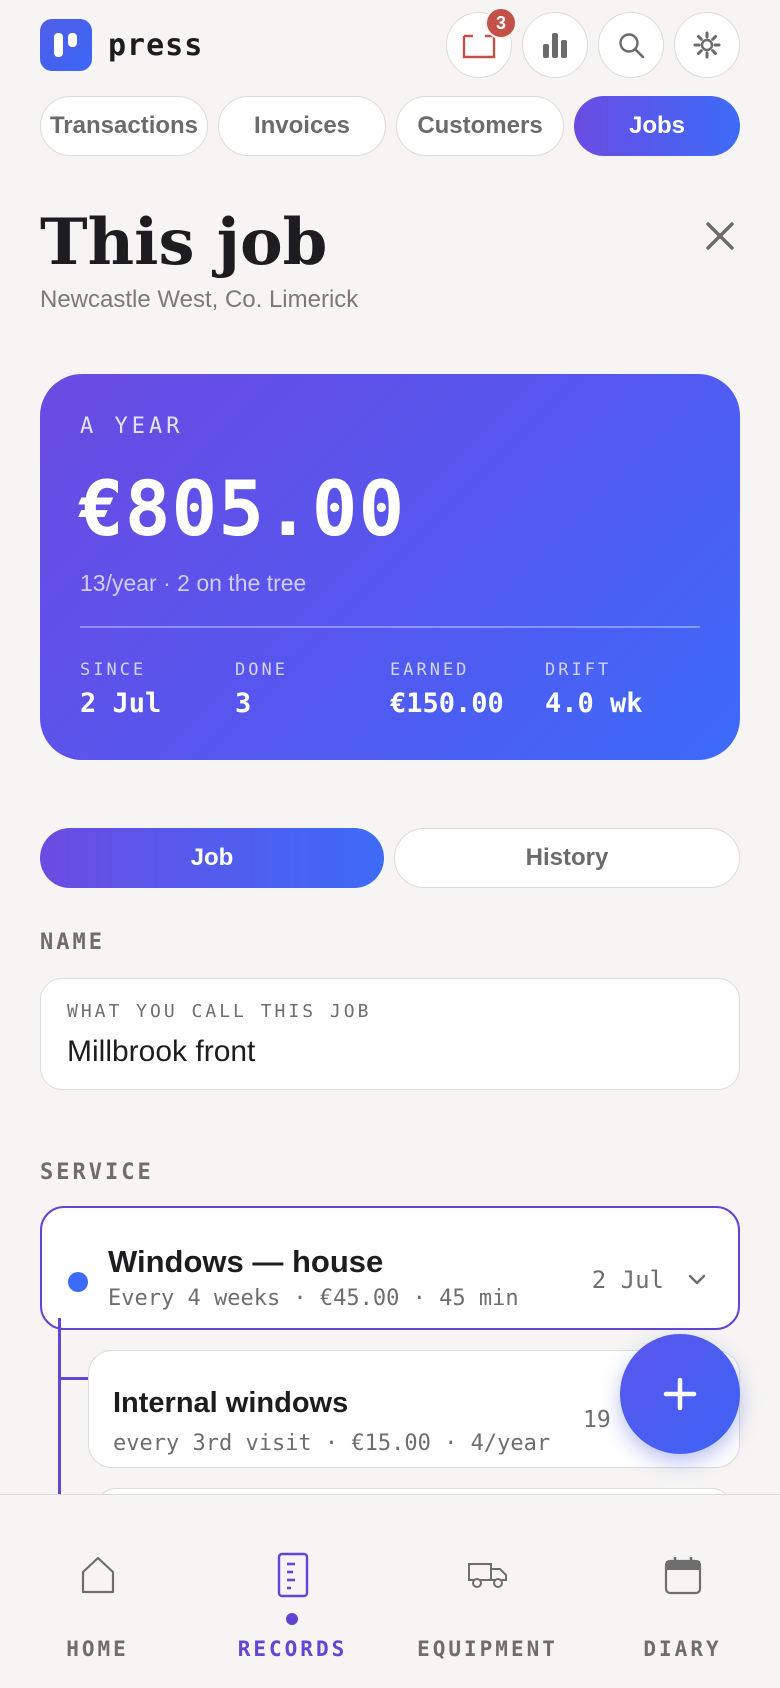  Describe the element at coordinates (97, 1649) in the screenshot. I see `nav-label: HOME` at that location.